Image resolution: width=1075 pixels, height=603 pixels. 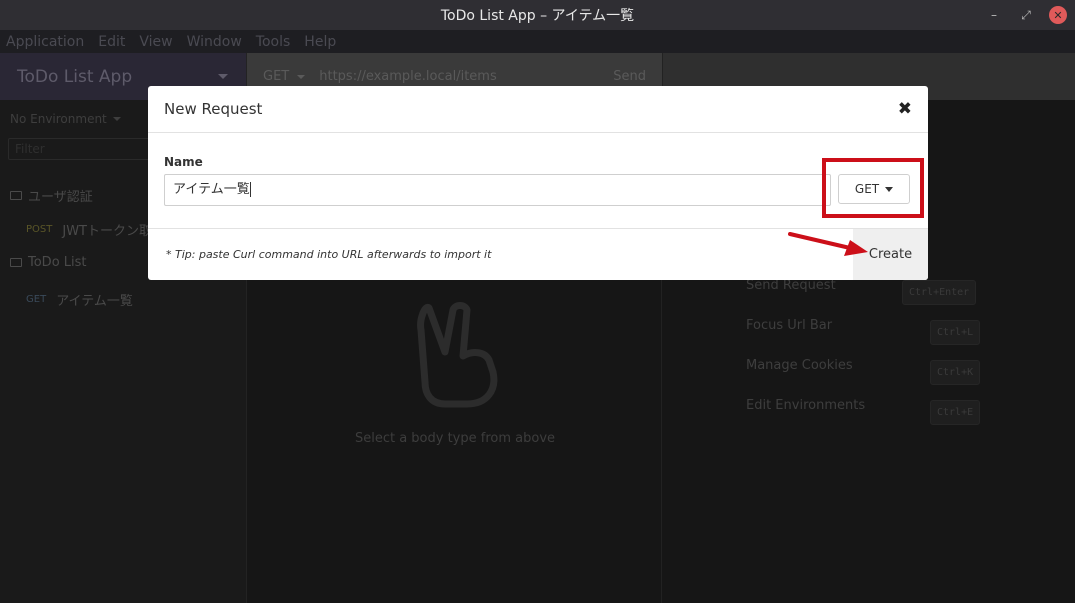 I want to click on menu-view: View, so click(x=155, y=42).